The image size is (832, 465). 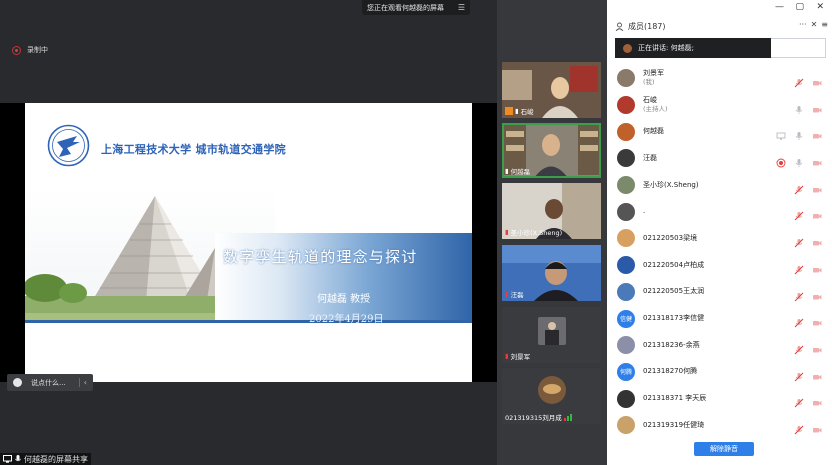 I want to click on member-name: 刘景军, so click(x=653, y=73).